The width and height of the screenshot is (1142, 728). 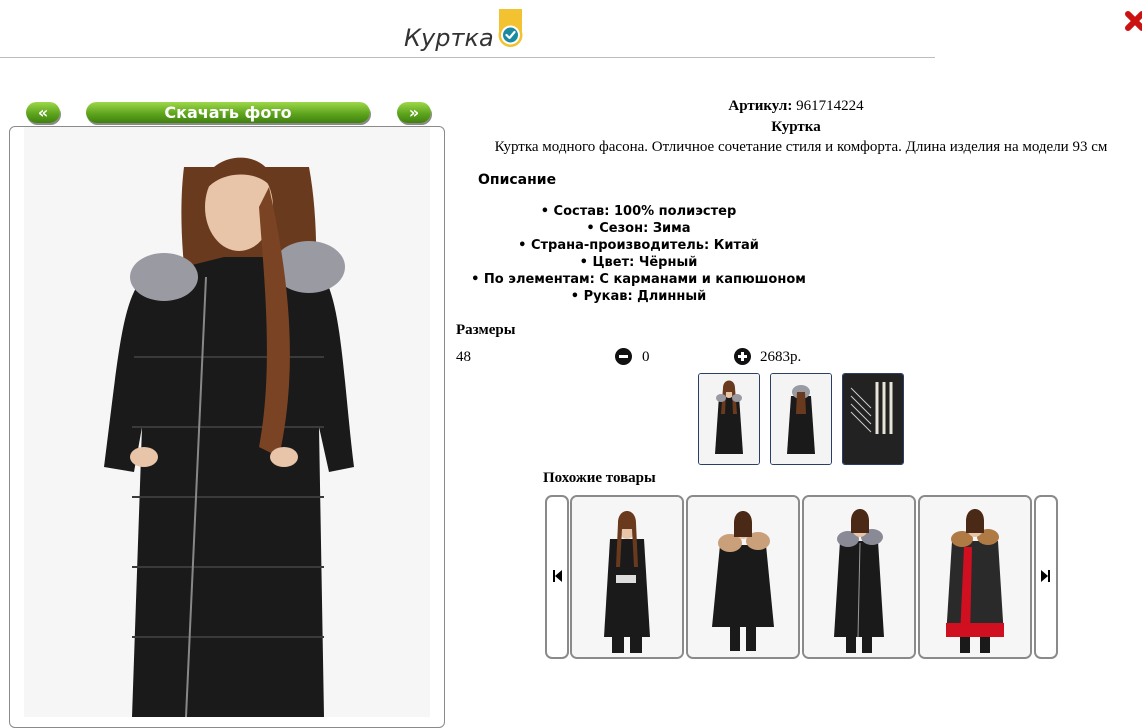 I want to click on photo-thumbnail-label, so click(x=873, y=419).